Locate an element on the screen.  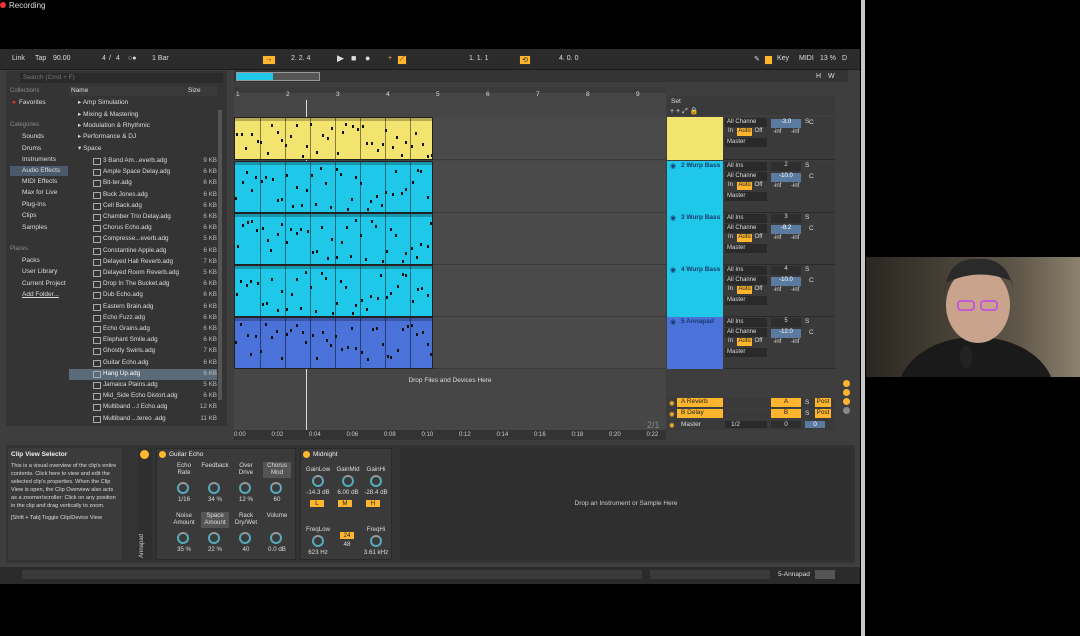
return-track: ◉ A Reverb A S Post is located at coordinates (751, 403).